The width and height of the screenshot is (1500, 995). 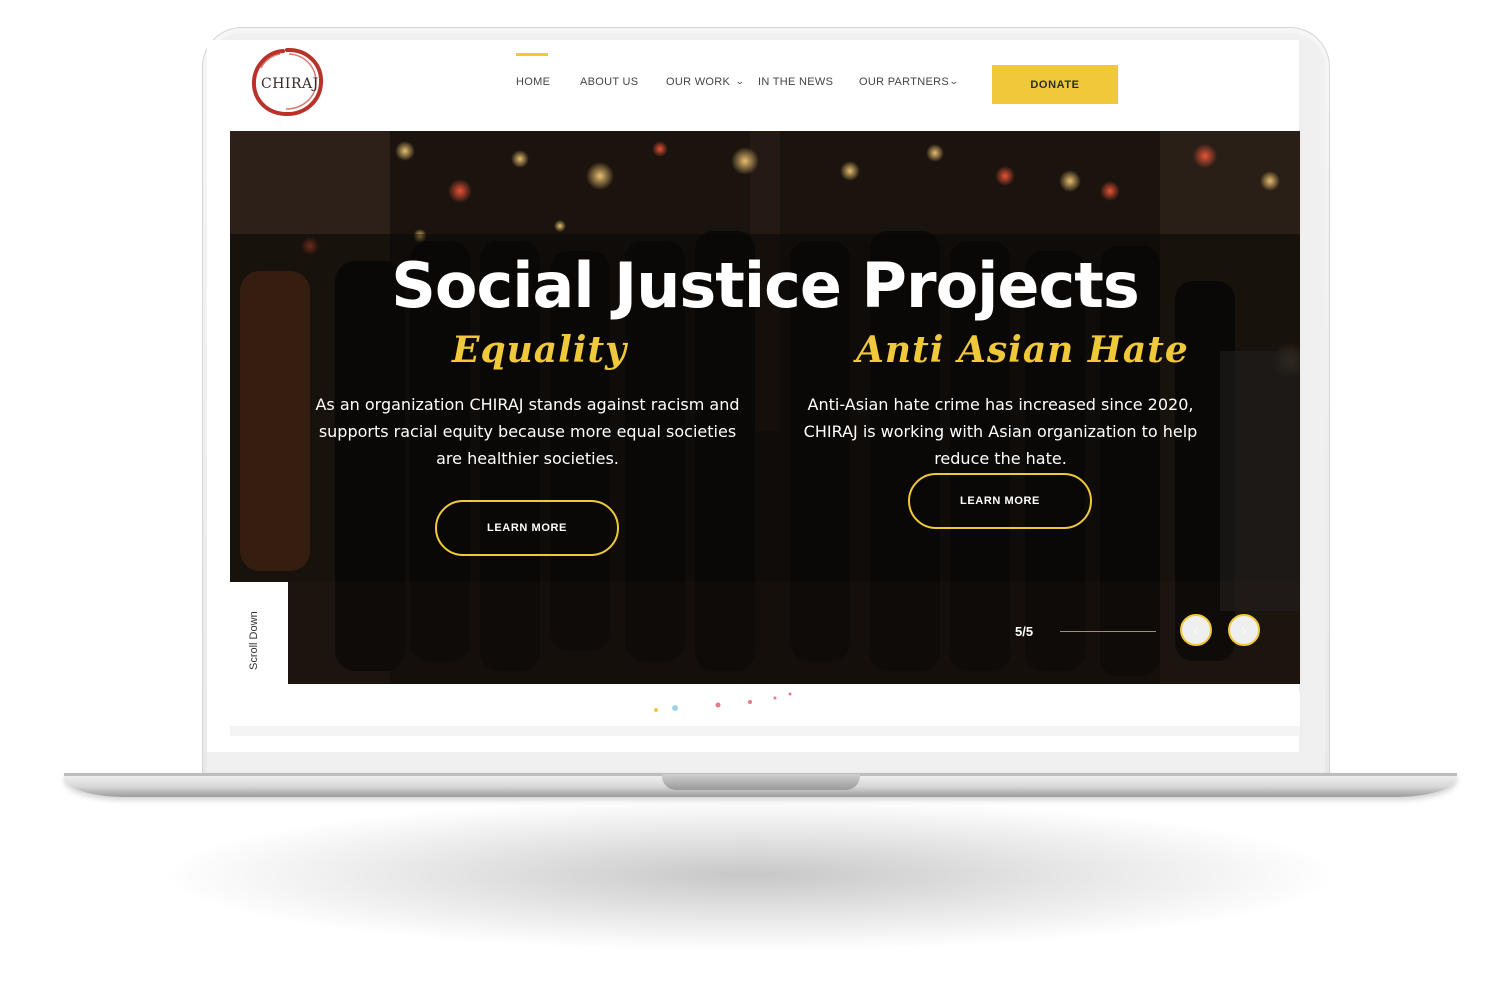 What do you see at coordinates (698, 82) in the screenshot?
I see `nav-item-our-work: OUR WORK` at bounding box center [698, 82].